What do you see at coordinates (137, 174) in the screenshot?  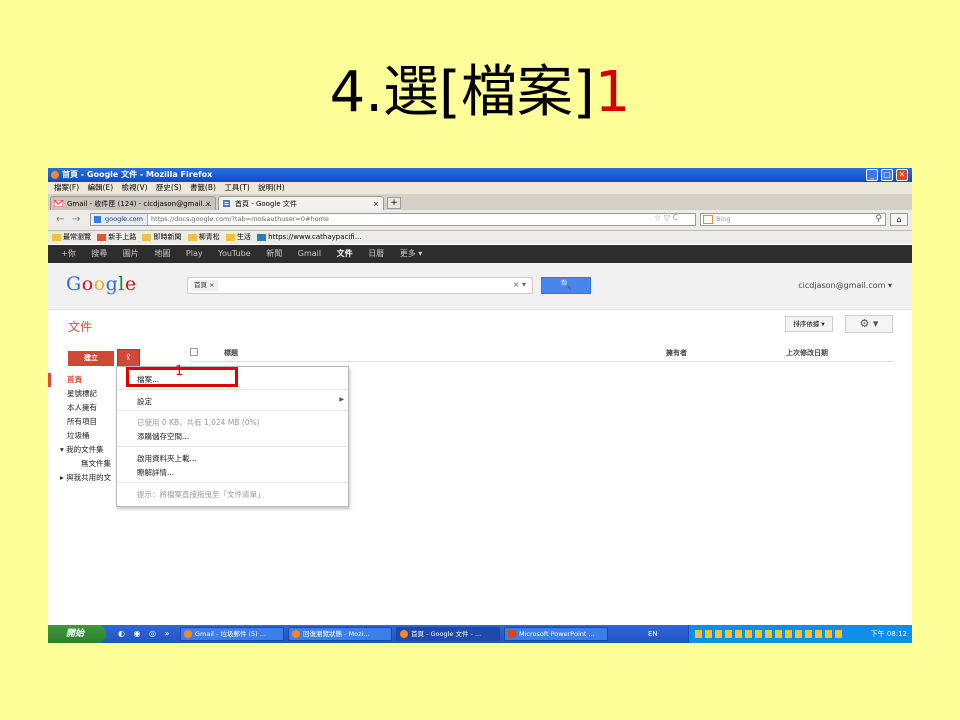 I see `window-title: 首頁 - Google 文件 - Mozilla Firefox` at bounding box center [137, 174].